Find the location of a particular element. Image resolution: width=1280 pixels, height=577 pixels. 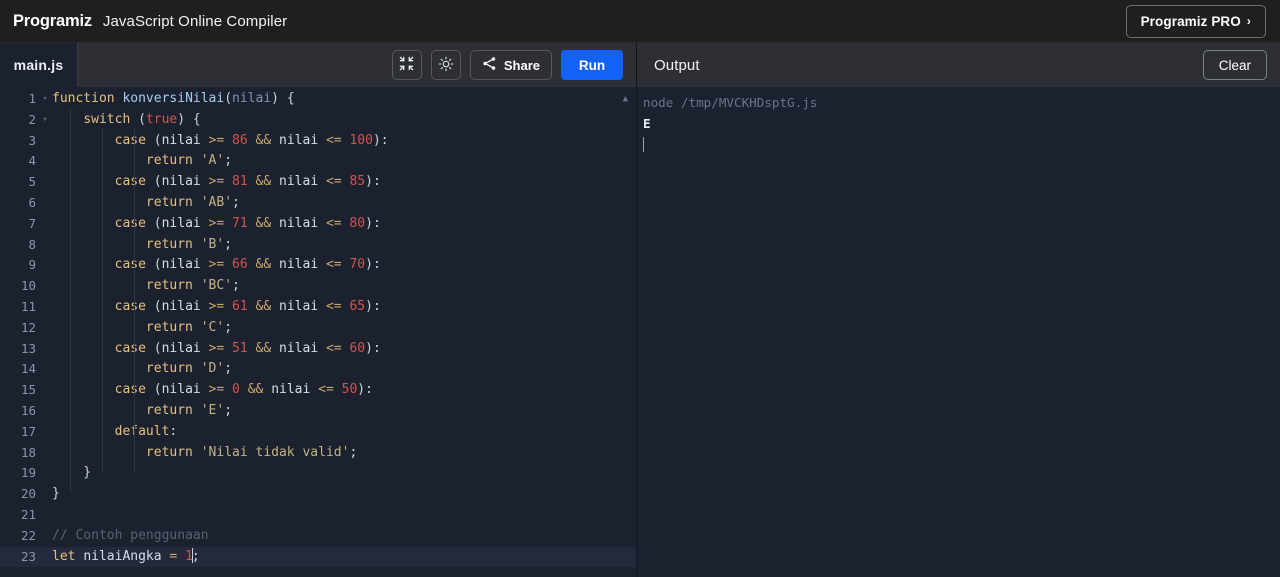

code-line: 11 case (nilai >= 61 && nilai <= 65): is located at coordinates (318, 307).